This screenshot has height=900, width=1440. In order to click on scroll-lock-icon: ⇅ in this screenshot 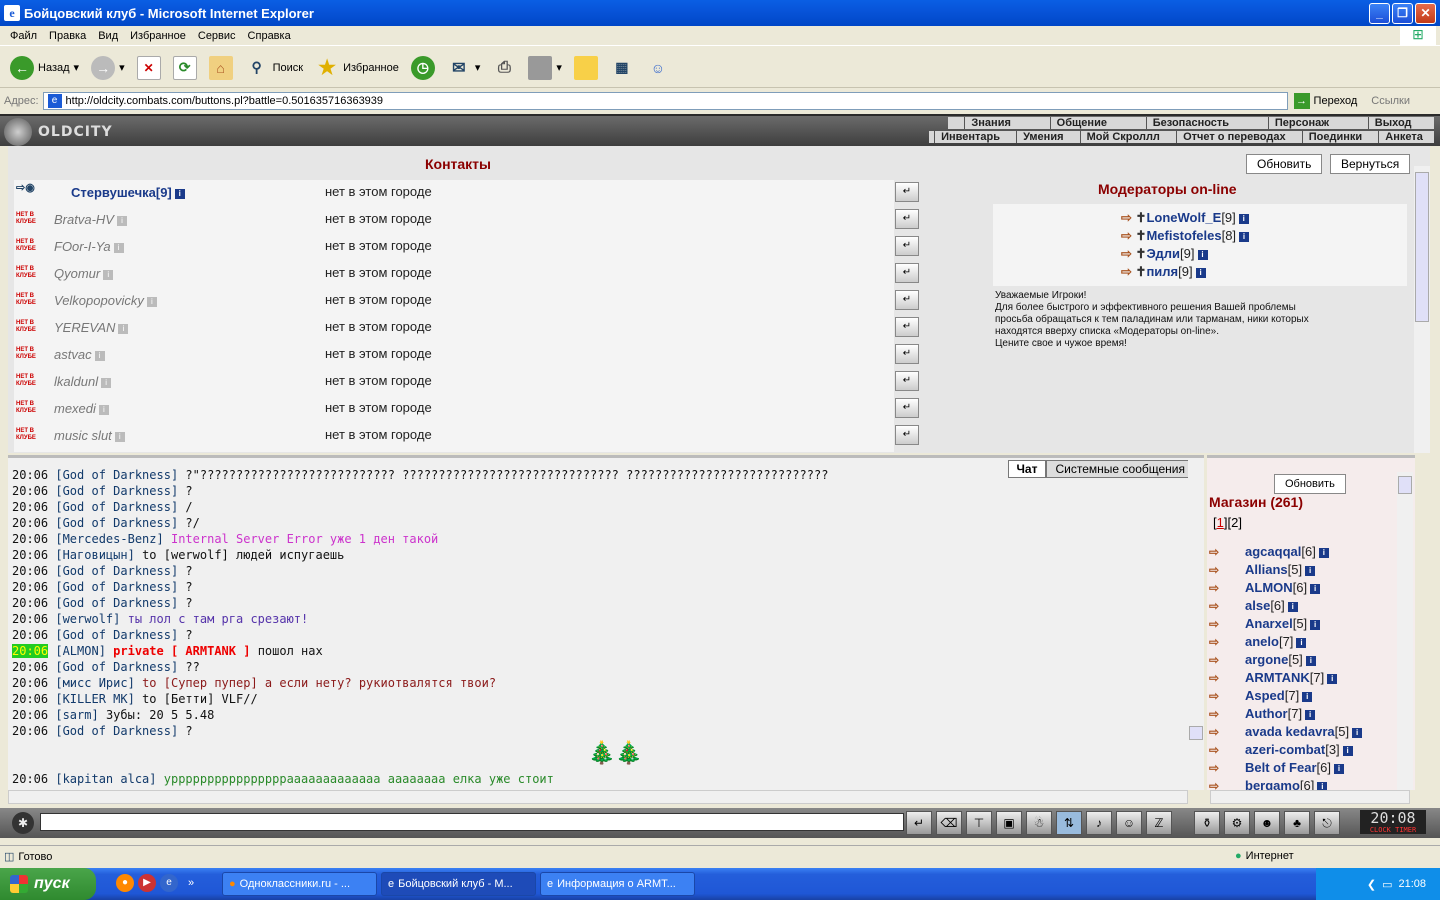, I will do `click(1069, 823)`.